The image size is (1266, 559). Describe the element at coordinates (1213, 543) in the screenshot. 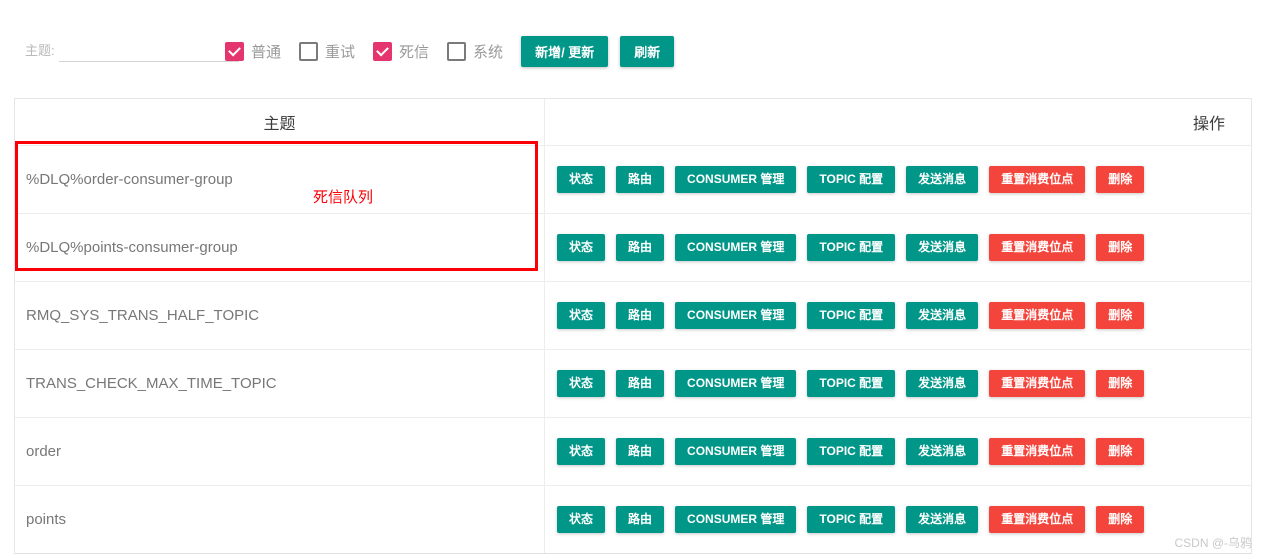

I see `watermark: CSDN @-乌鸦` at that location.